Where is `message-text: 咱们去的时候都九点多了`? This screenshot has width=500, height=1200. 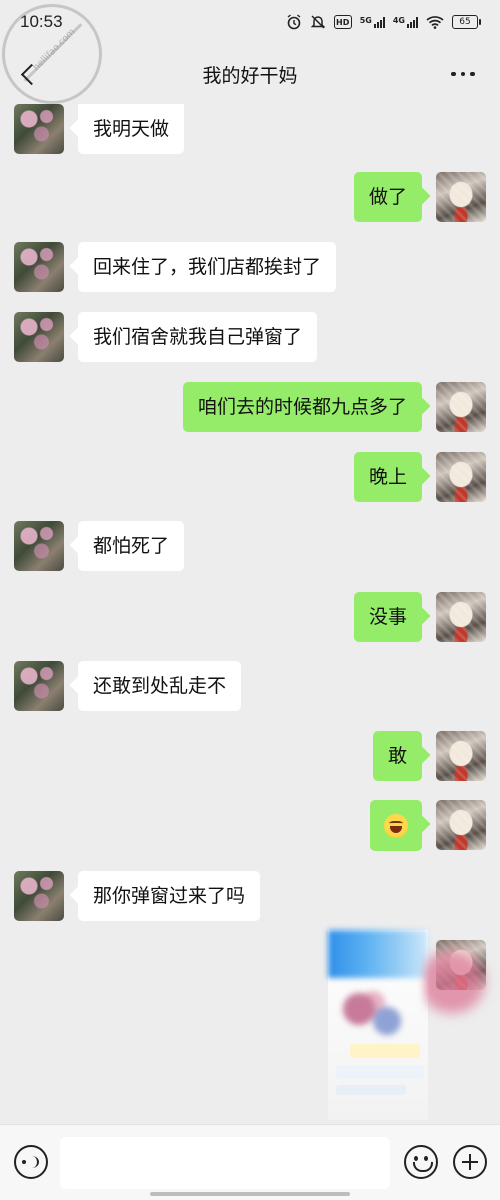
message-text: 咱们去的时候都九点多了 is located at coordinates (302, 407).